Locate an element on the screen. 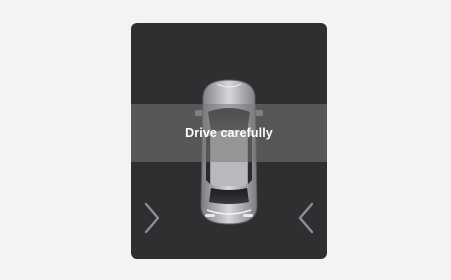  chevron-right-icon is located at coordinates (152, 218).